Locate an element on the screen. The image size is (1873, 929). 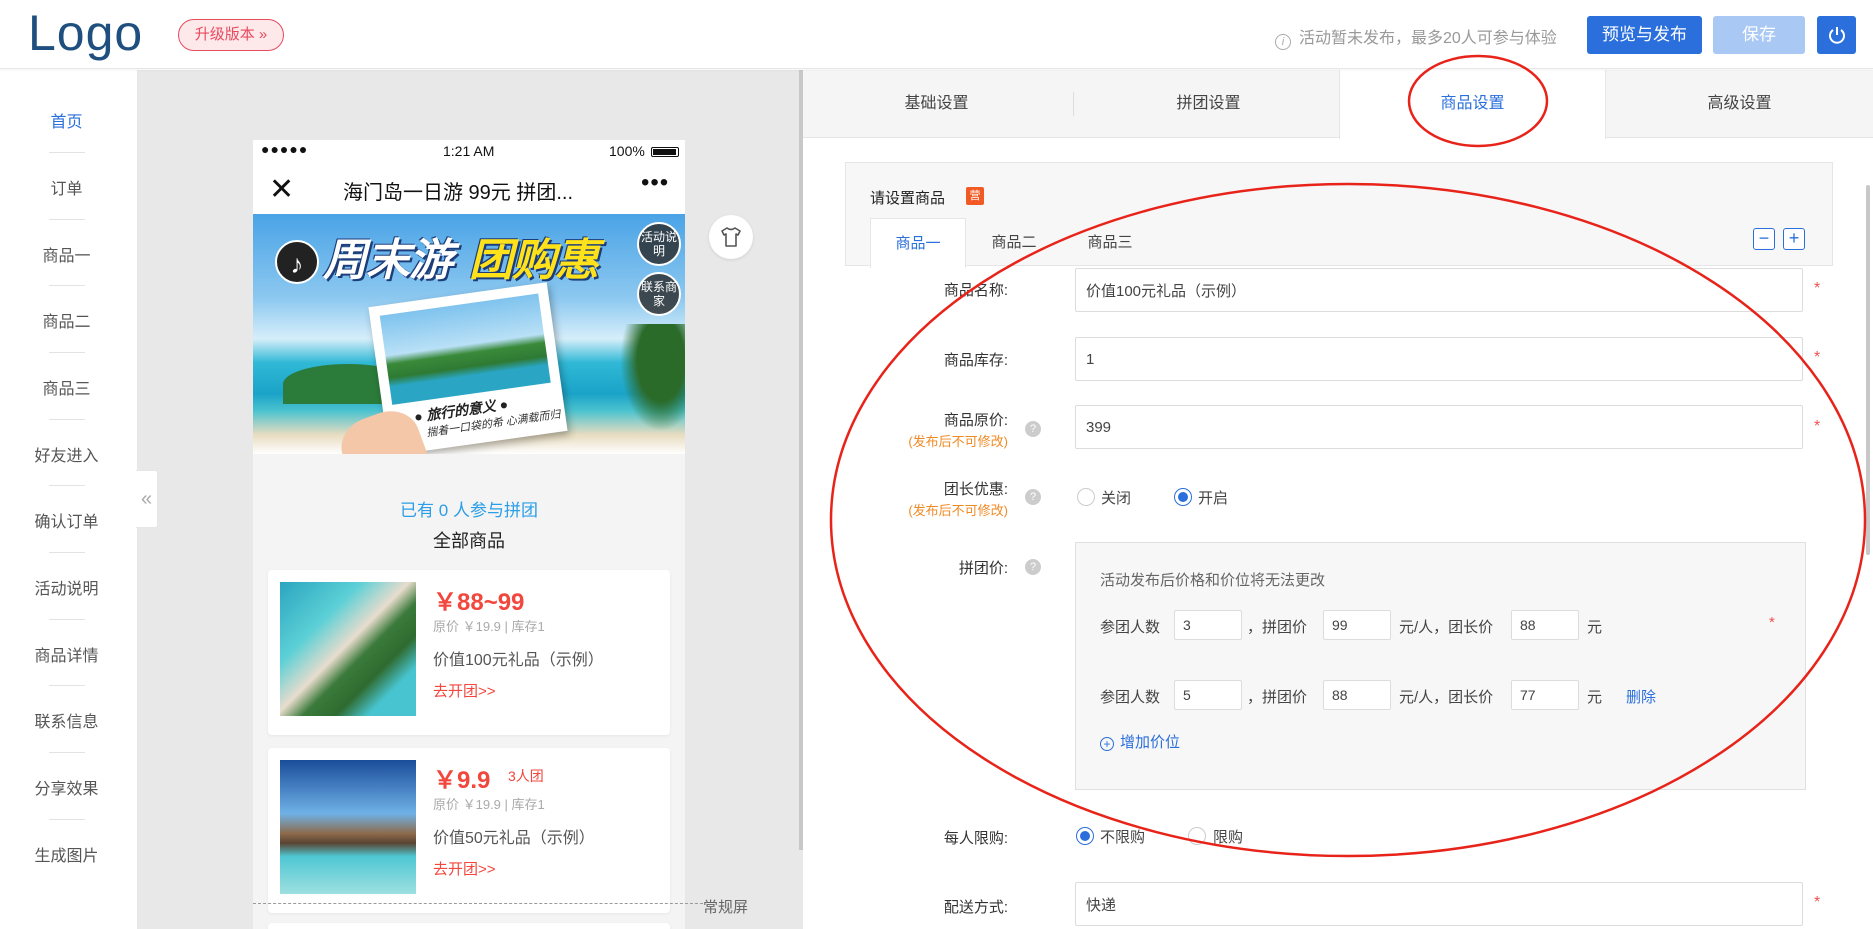
orig-price-input is located at coordinates (1439, 427).